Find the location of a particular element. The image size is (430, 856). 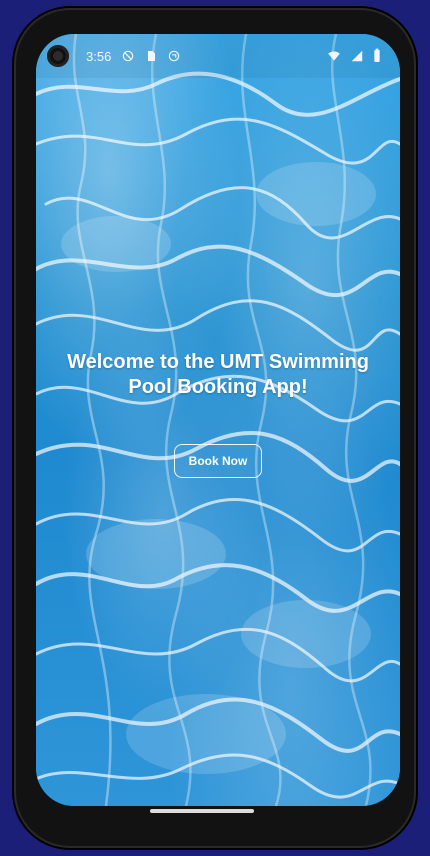

do-not-disturb-icon is located at coordinates (128, 56).